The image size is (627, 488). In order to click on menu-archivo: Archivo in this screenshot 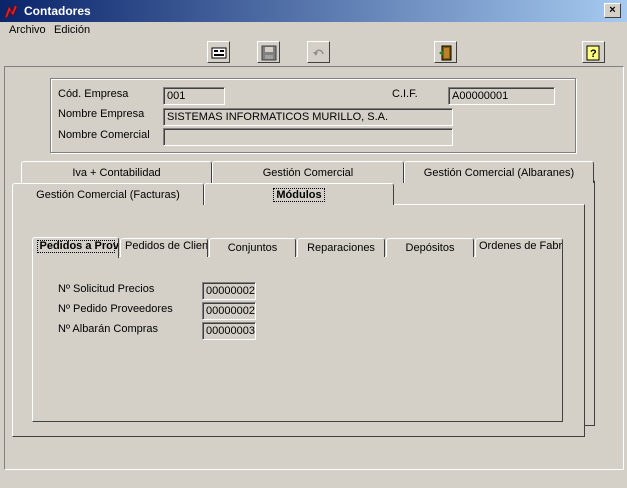, I will do `click(27, 30)`.